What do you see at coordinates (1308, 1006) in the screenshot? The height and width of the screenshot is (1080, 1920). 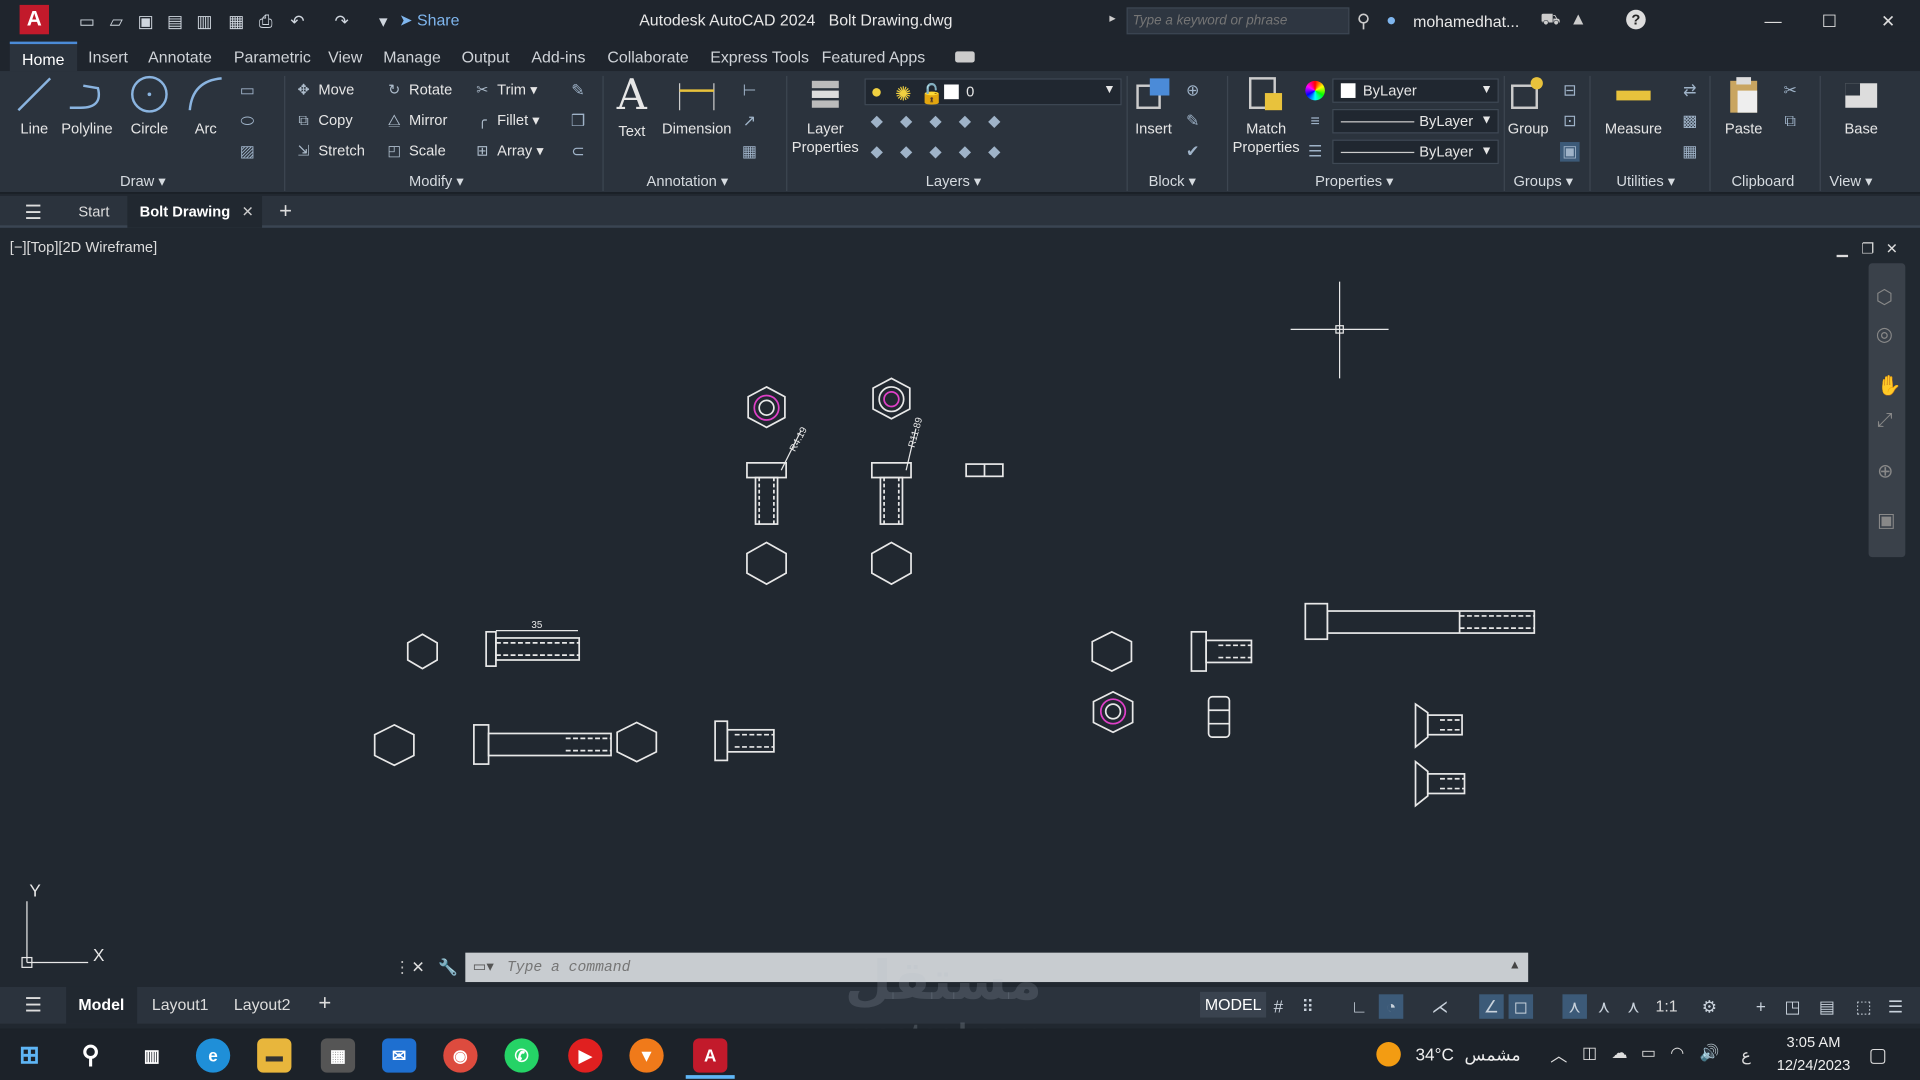 I see `snap-icon: ⠿` at bounding box center [1308, 1006].